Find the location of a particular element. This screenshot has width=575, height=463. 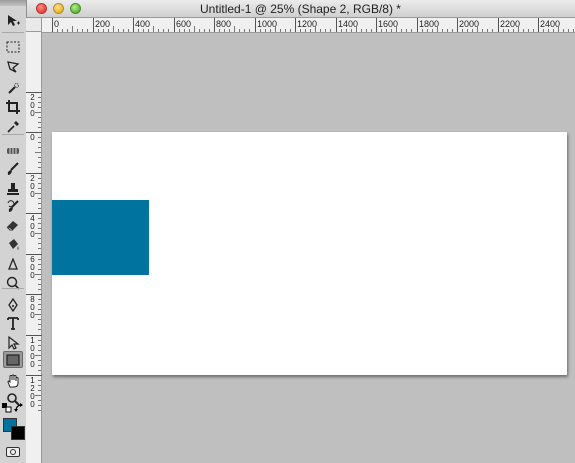

vertical-ruler: 200 0 200 400 600 800 1000 1200 is located at coordinates (34, 247).